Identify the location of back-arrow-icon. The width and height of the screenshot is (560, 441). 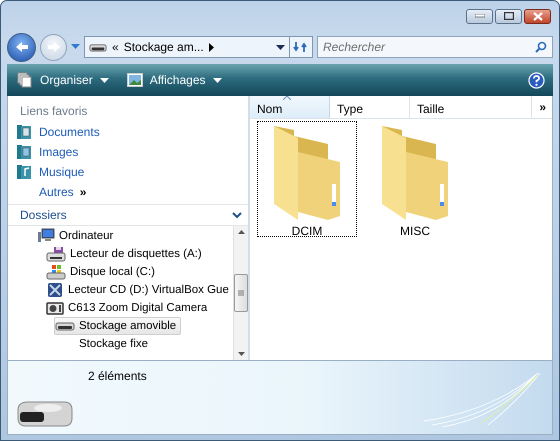
(21, 47).